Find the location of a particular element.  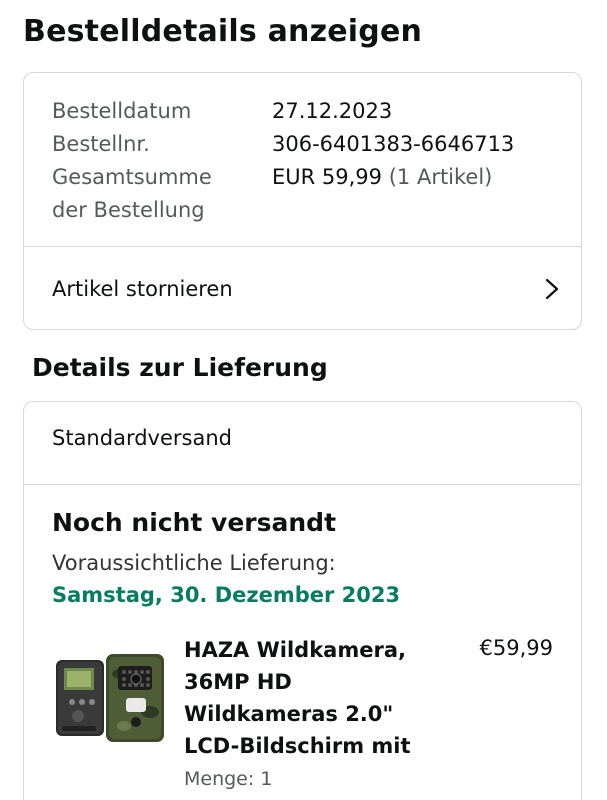

shipping-method: Standardversand is located at coordinates (142, 438).